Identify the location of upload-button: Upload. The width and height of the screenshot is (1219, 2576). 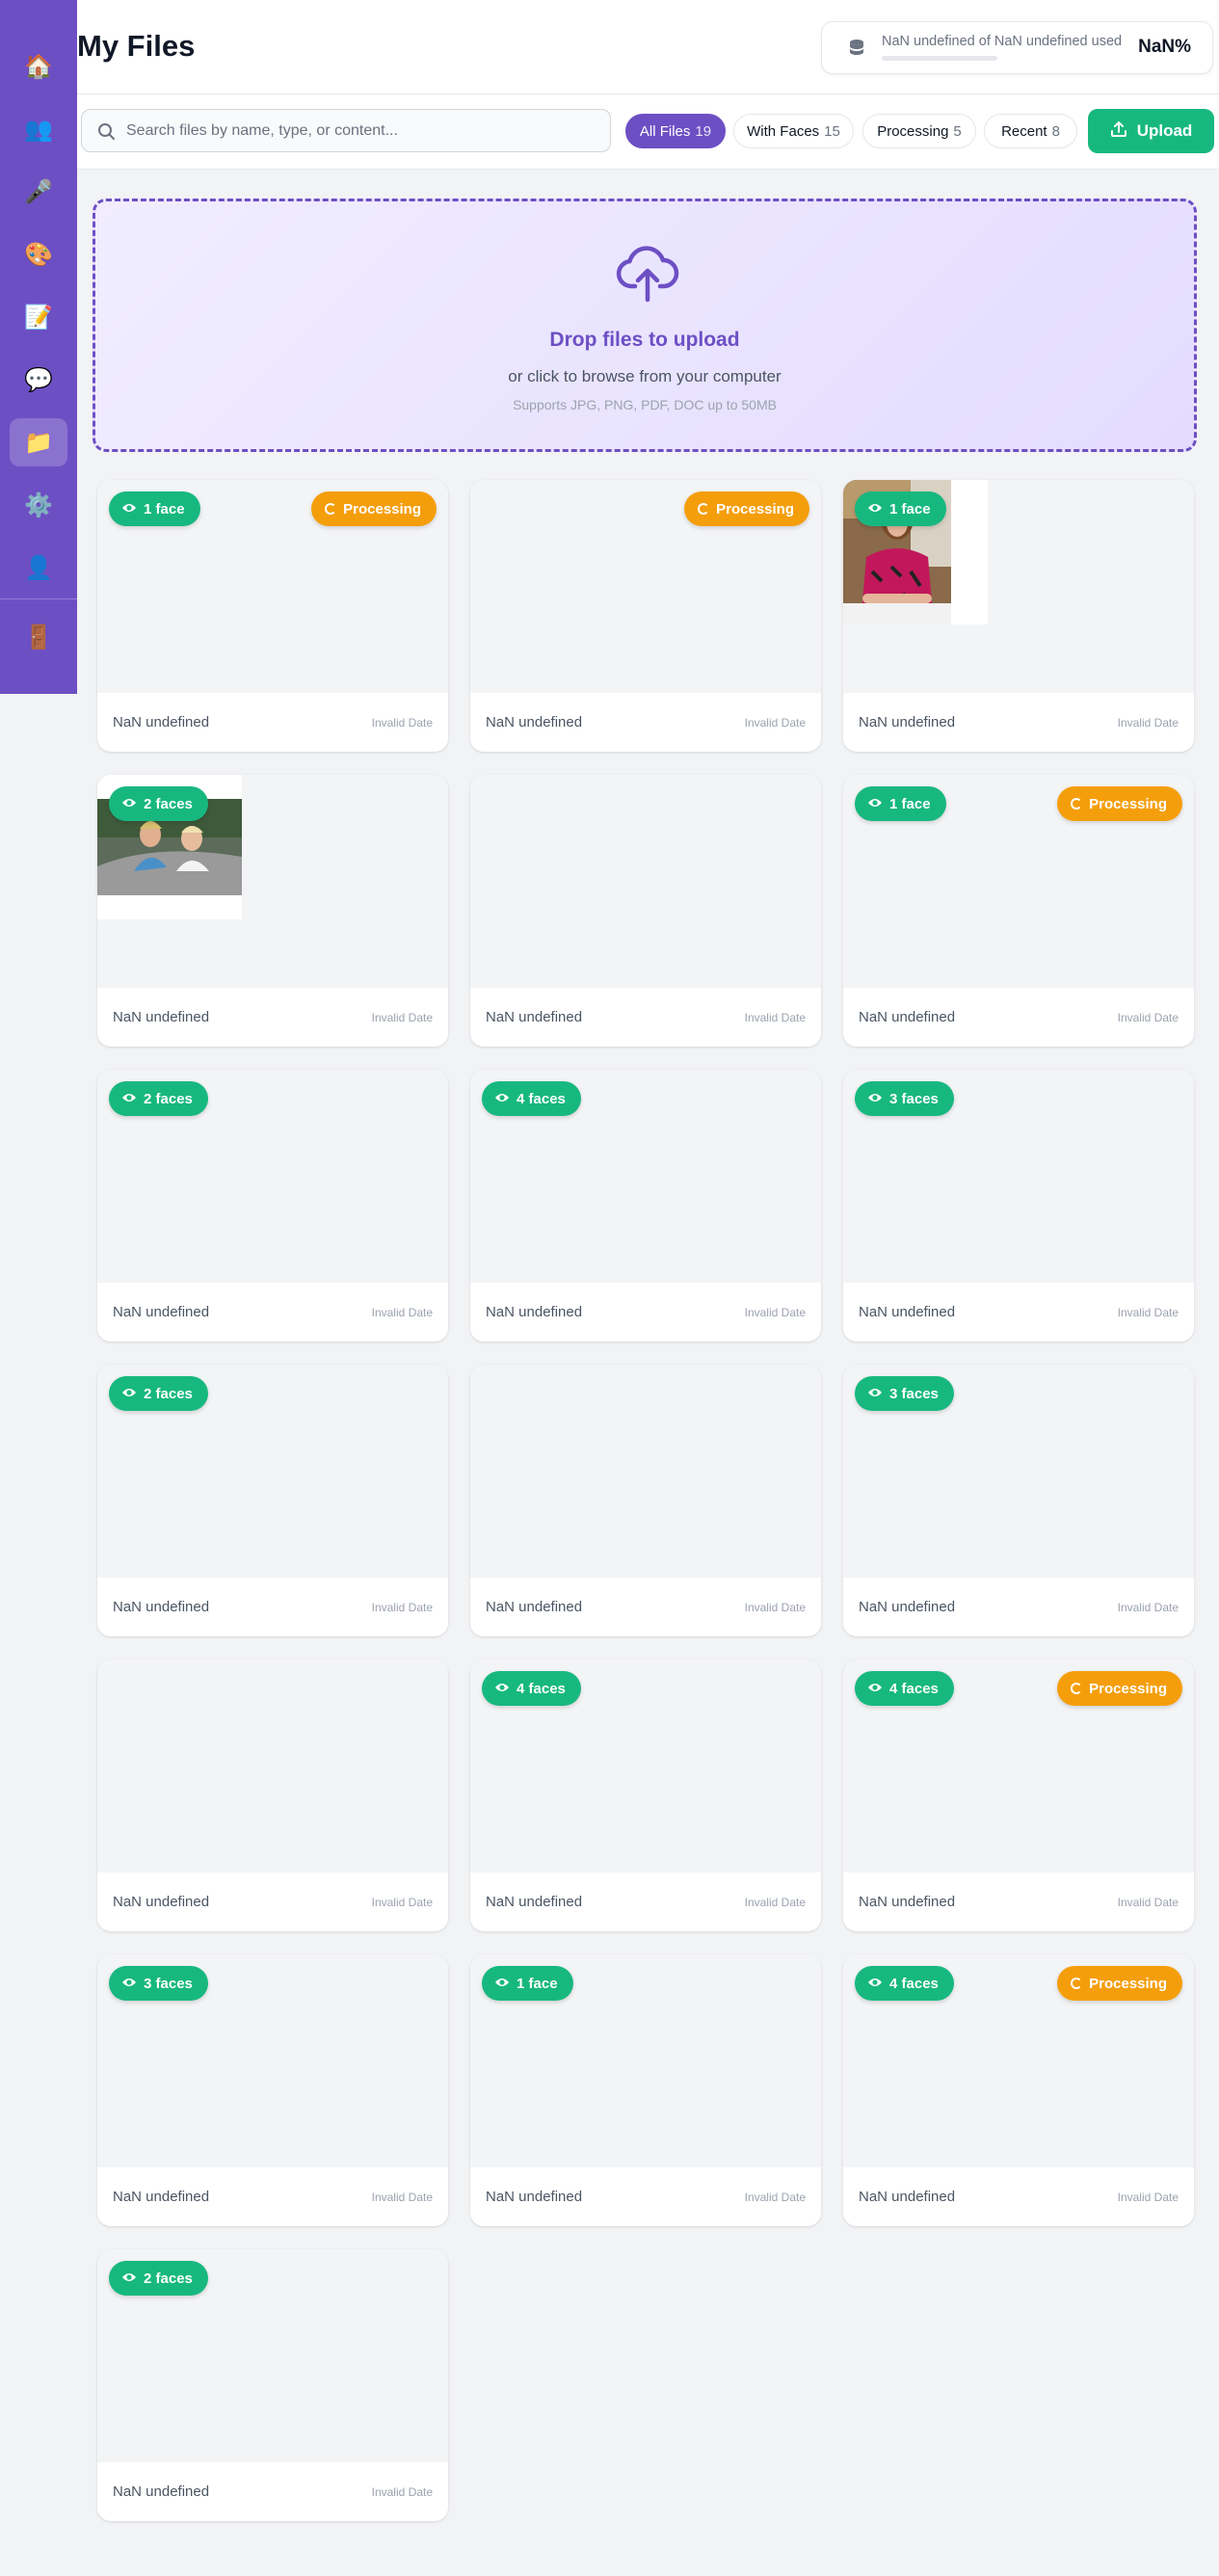
(1151, 131).